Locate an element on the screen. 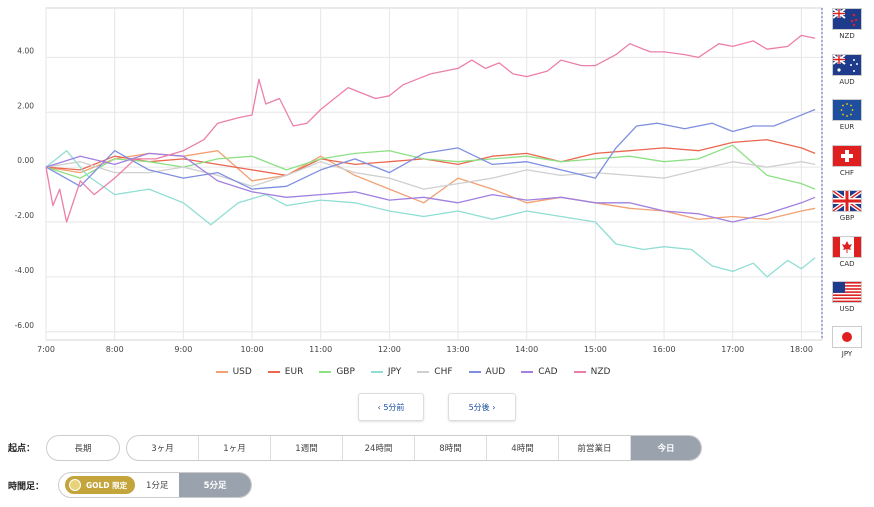 The height and width of the screenshot is (507, 874). seg-24-hours: 24時間 is located at coordinates (379, 448).